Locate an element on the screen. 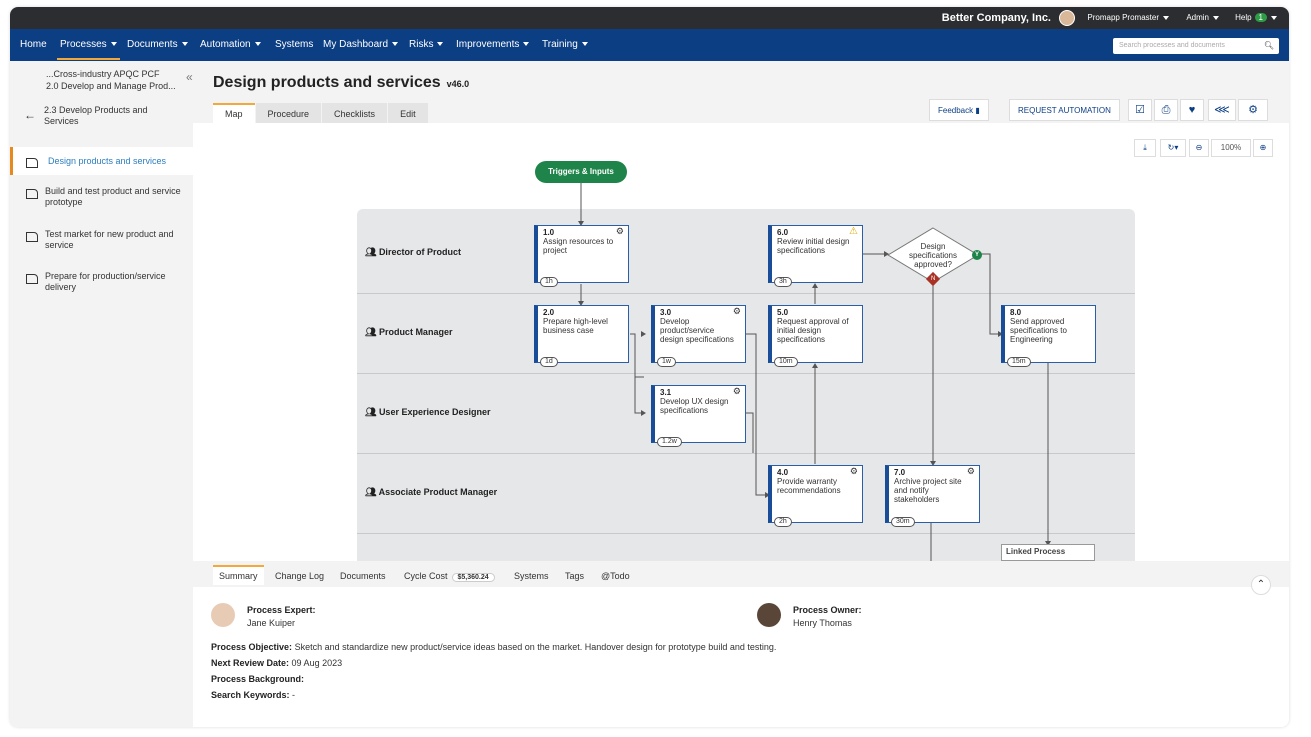 Image resolution: width=1311 pixels, height=737 pixels. duration-badge: 15m is located at coordinates (1019, 362).